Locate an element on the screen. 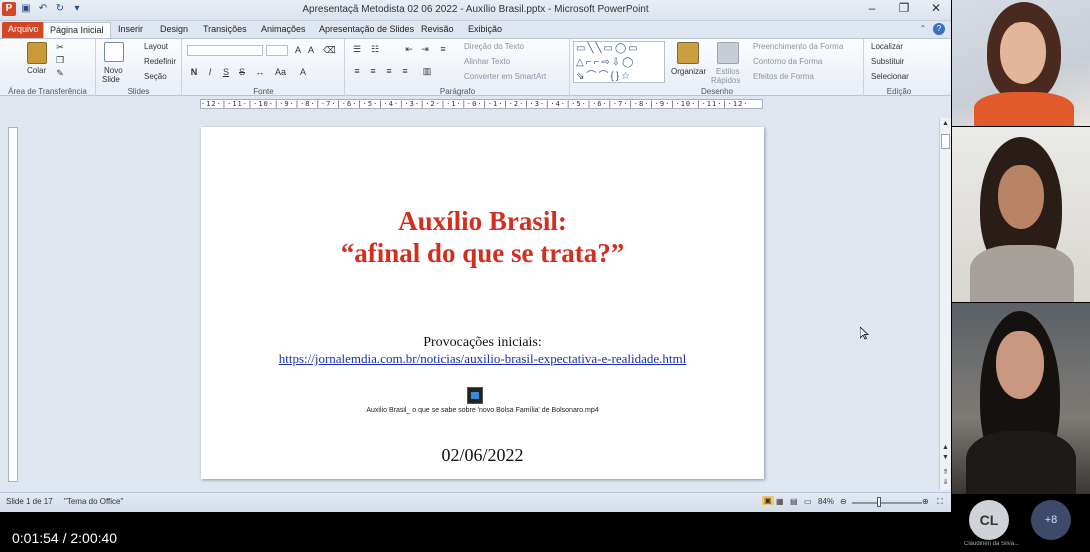  zoom-slider is located at coordinates (887, 503).